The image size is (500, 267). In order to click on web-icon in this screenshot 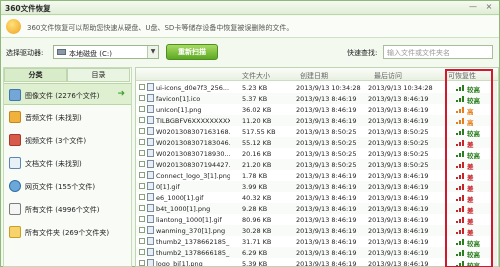, I will do `click(15, 186)`.